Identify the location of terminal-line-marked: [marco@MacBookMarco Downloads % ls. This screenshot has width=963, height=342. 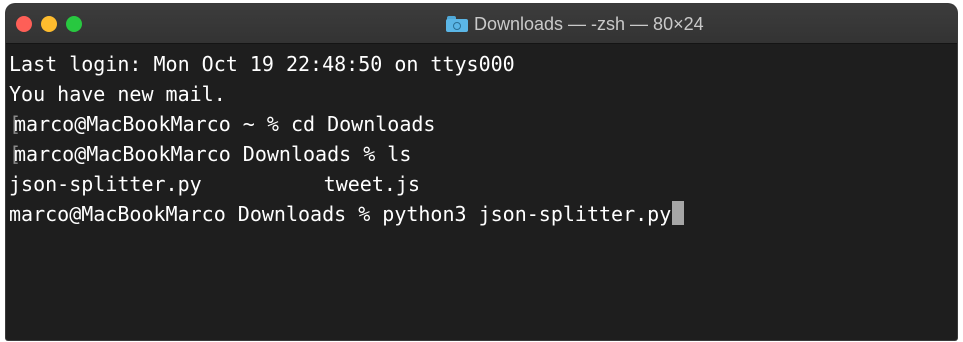
(483, 154).